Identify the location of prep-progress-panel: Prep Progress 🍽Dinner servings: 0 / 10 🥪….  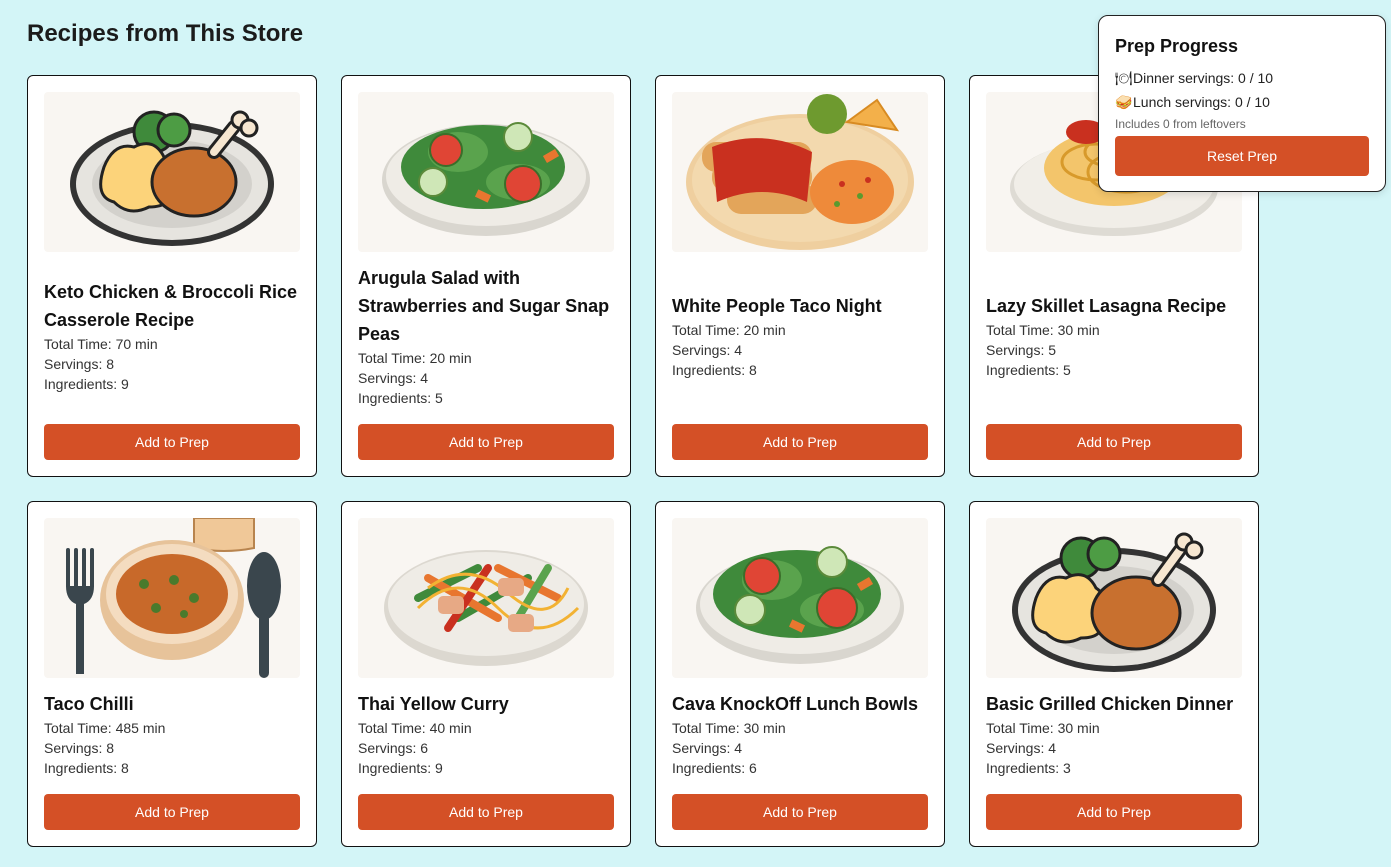
(1242, 103).